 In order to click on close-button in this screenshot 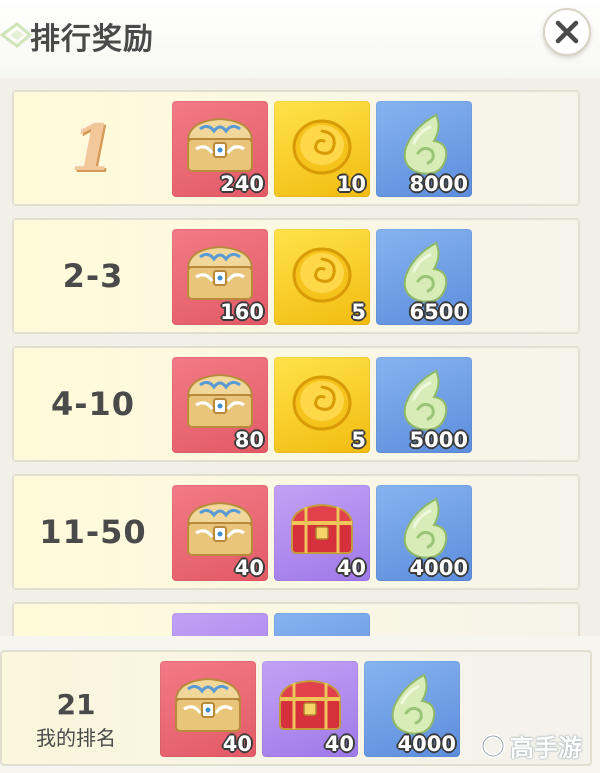, I will do `click(567, 32)`.